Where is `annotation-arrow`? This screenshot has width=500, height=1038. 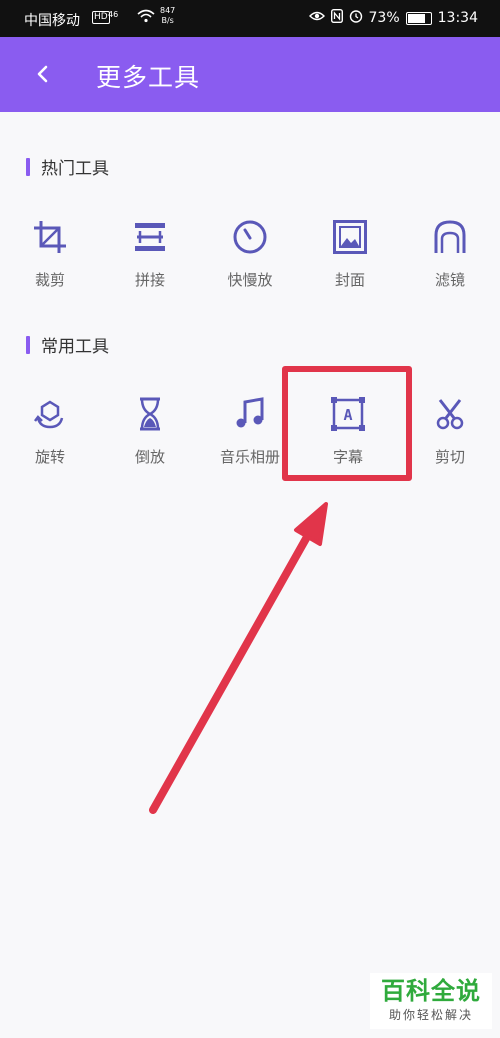 annotation-arrow is located at coordinates (238, 658).